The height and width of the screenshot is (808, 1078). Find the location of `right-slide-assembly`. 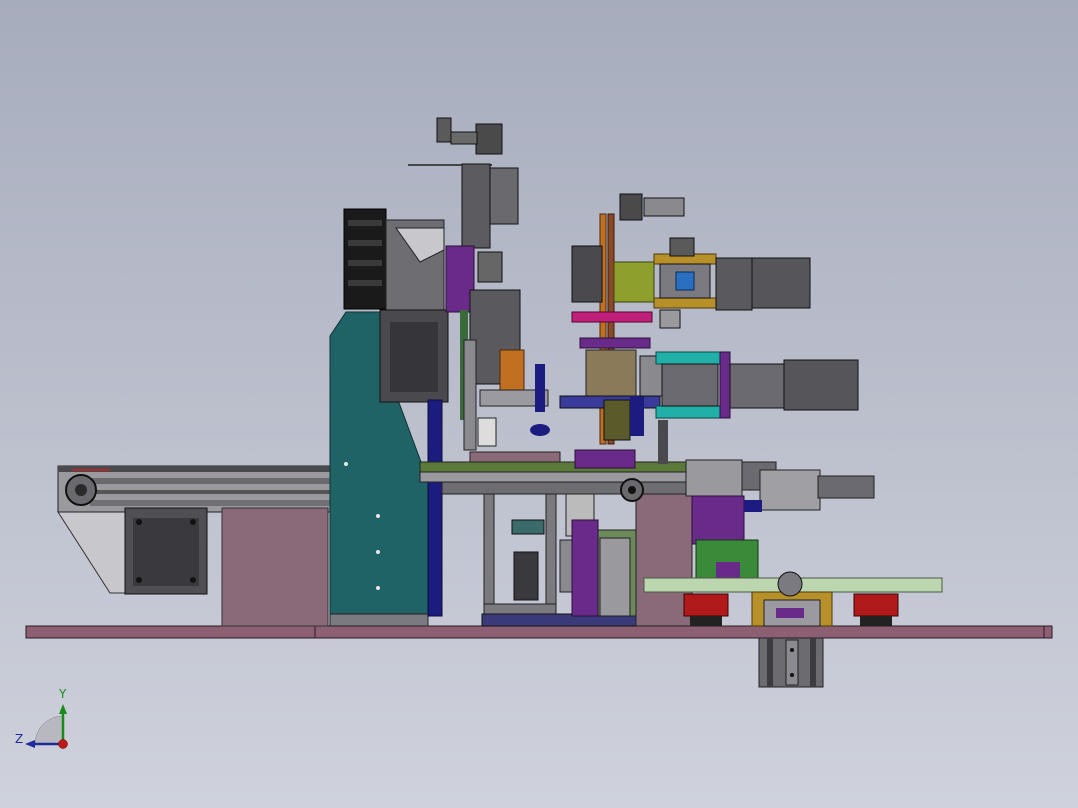

right-slide-assembly is located at coordinates (780, 520).